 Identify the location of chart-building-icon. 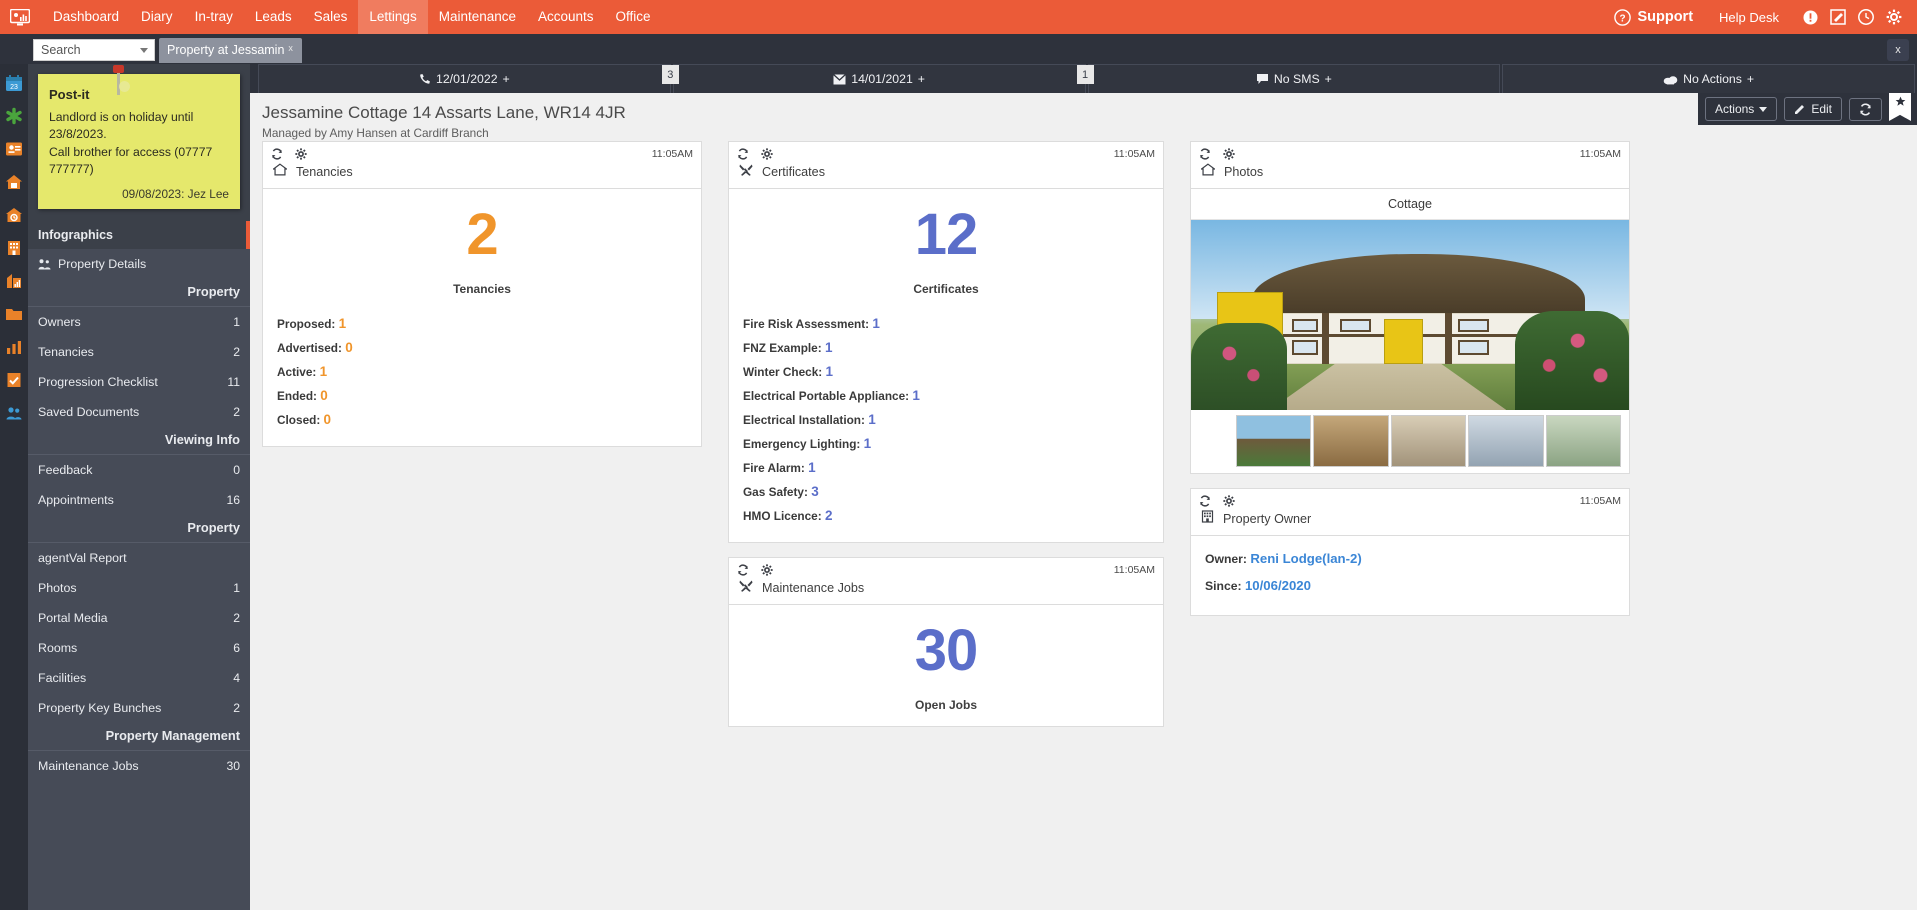
(14, 281).